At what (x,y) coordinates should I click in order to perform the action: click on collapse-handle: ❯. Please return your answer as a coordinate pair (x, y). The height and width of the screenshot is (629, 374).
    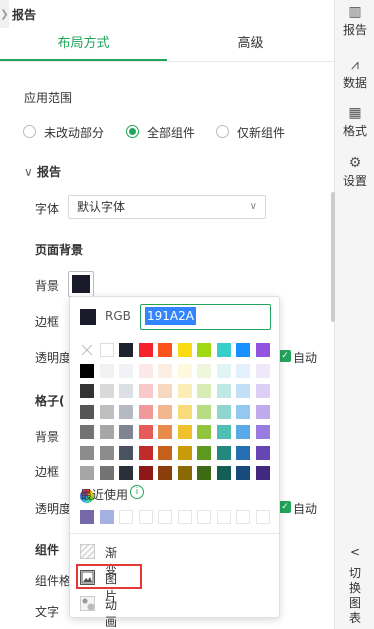
    Looking at the image, I should click on (4, 14).